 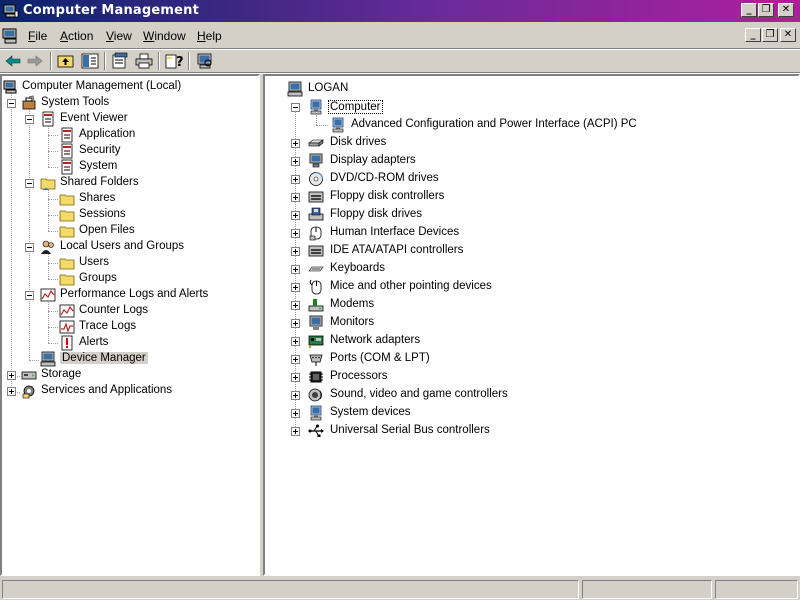 What do you see at coordinates (111, 10) in the screenshot?
I see `window-title: Computer Management` at bounding box center [111, 10].